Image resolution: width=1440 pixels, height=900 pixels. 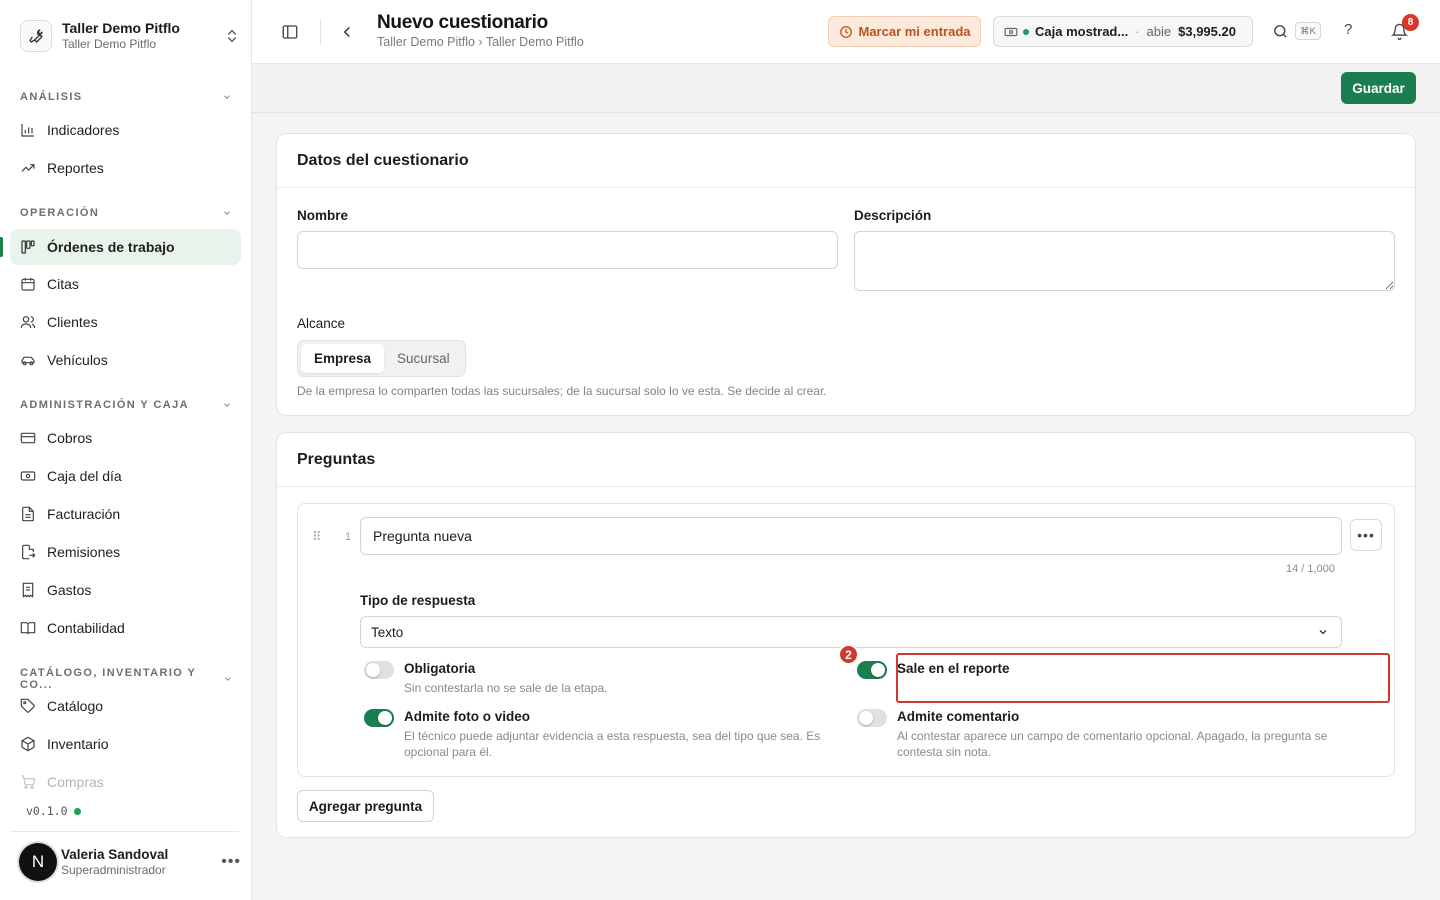 I want to click on sidebar-item-indicadores: Indicadores, so click(x=125, y=130).